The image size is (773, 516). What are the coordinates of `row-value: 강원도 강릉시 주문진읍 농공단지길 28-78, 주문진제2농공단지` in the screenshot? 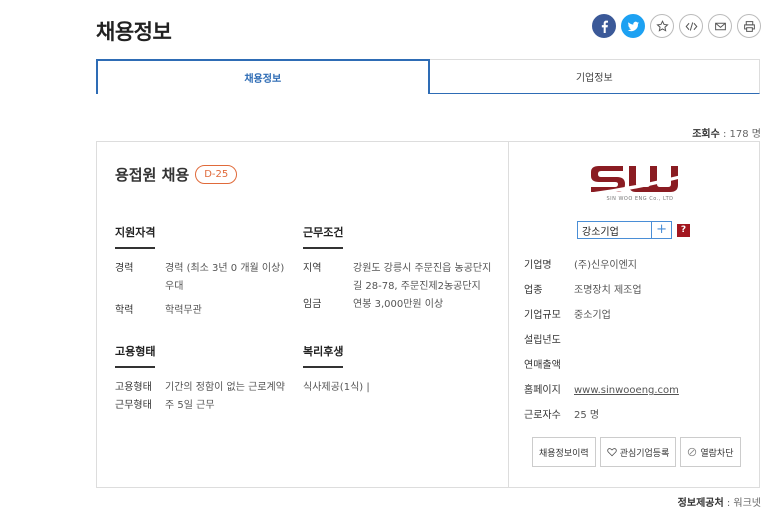 It's located at (422, 277).